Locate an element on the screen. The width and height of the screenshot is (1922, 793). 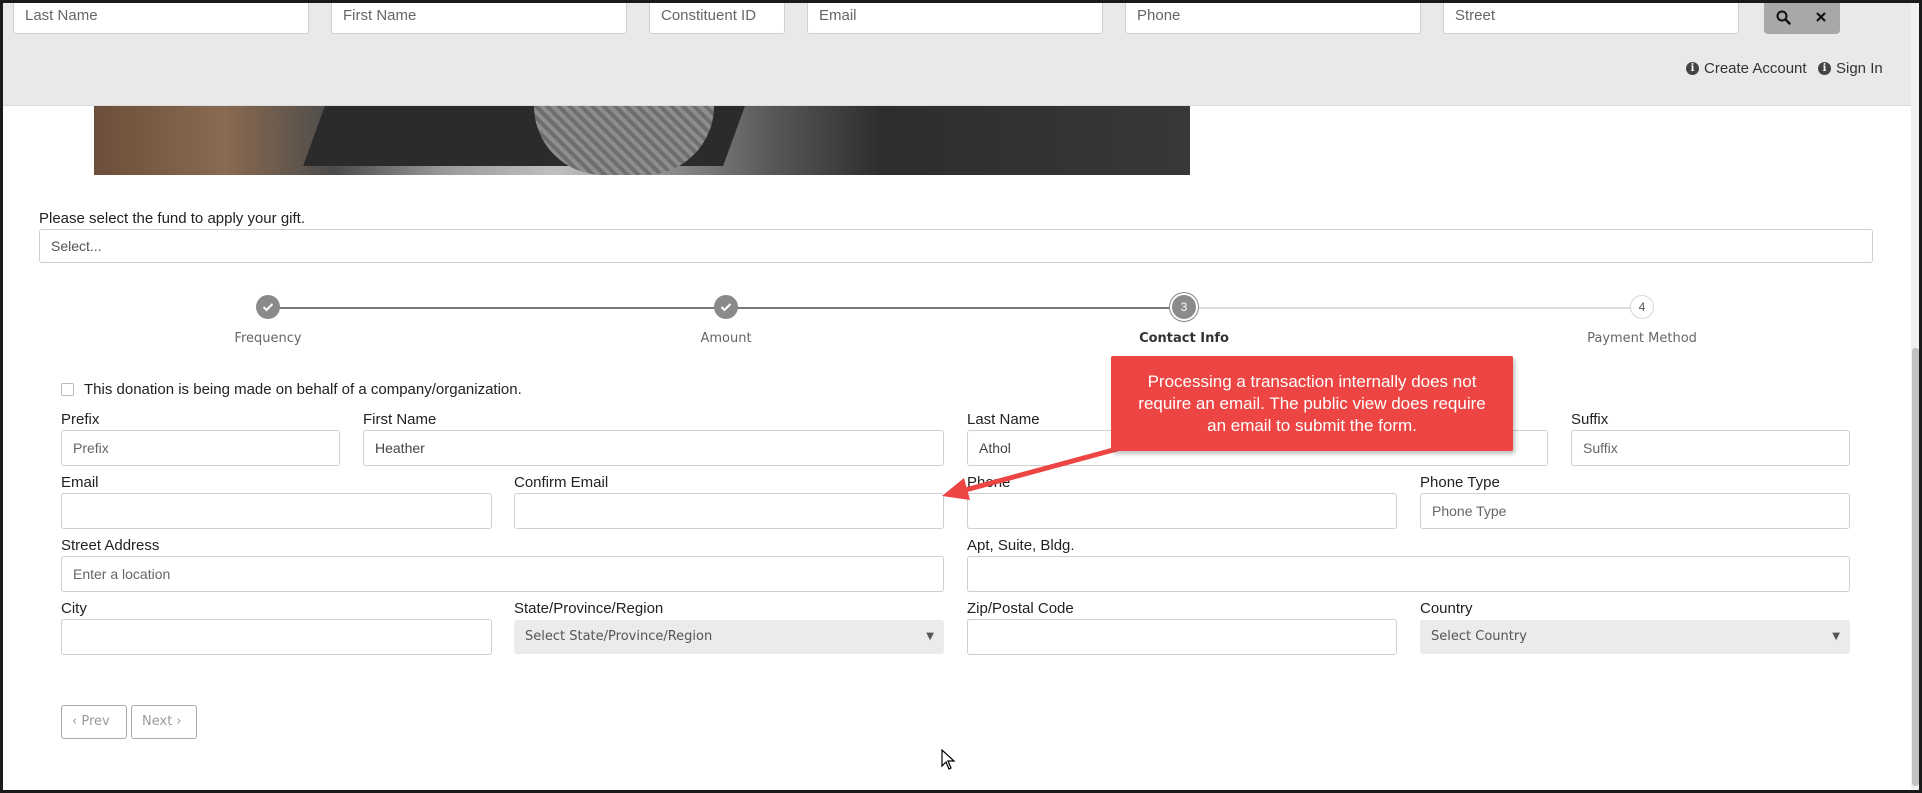
street-address-label: Street Address is located at coordinates (110, 545).